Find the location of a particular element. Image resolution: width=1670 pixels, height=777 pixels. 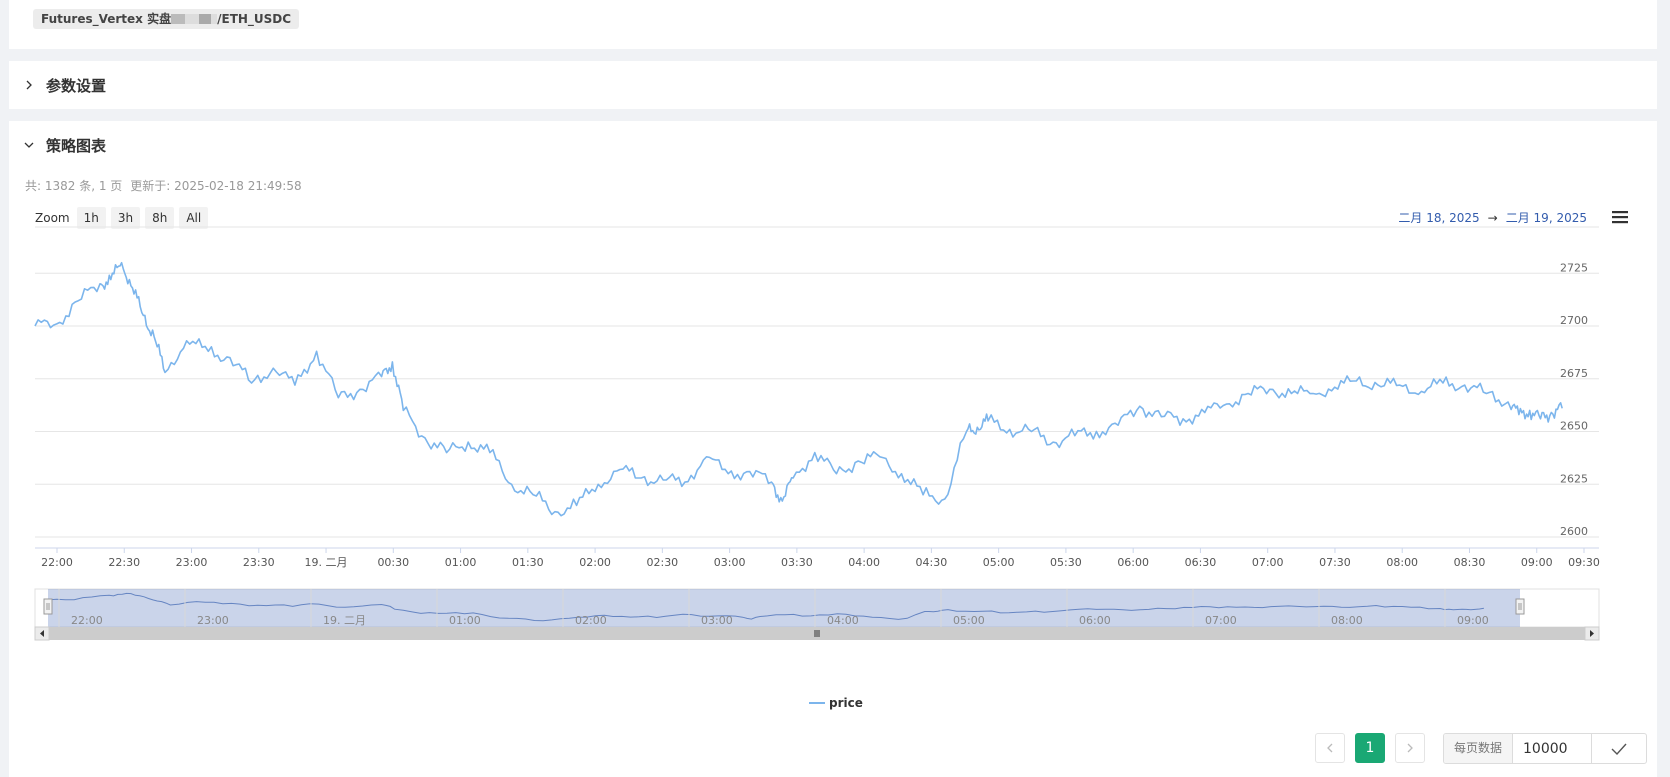

prev-page-button is located at coordinates (1330, 748).